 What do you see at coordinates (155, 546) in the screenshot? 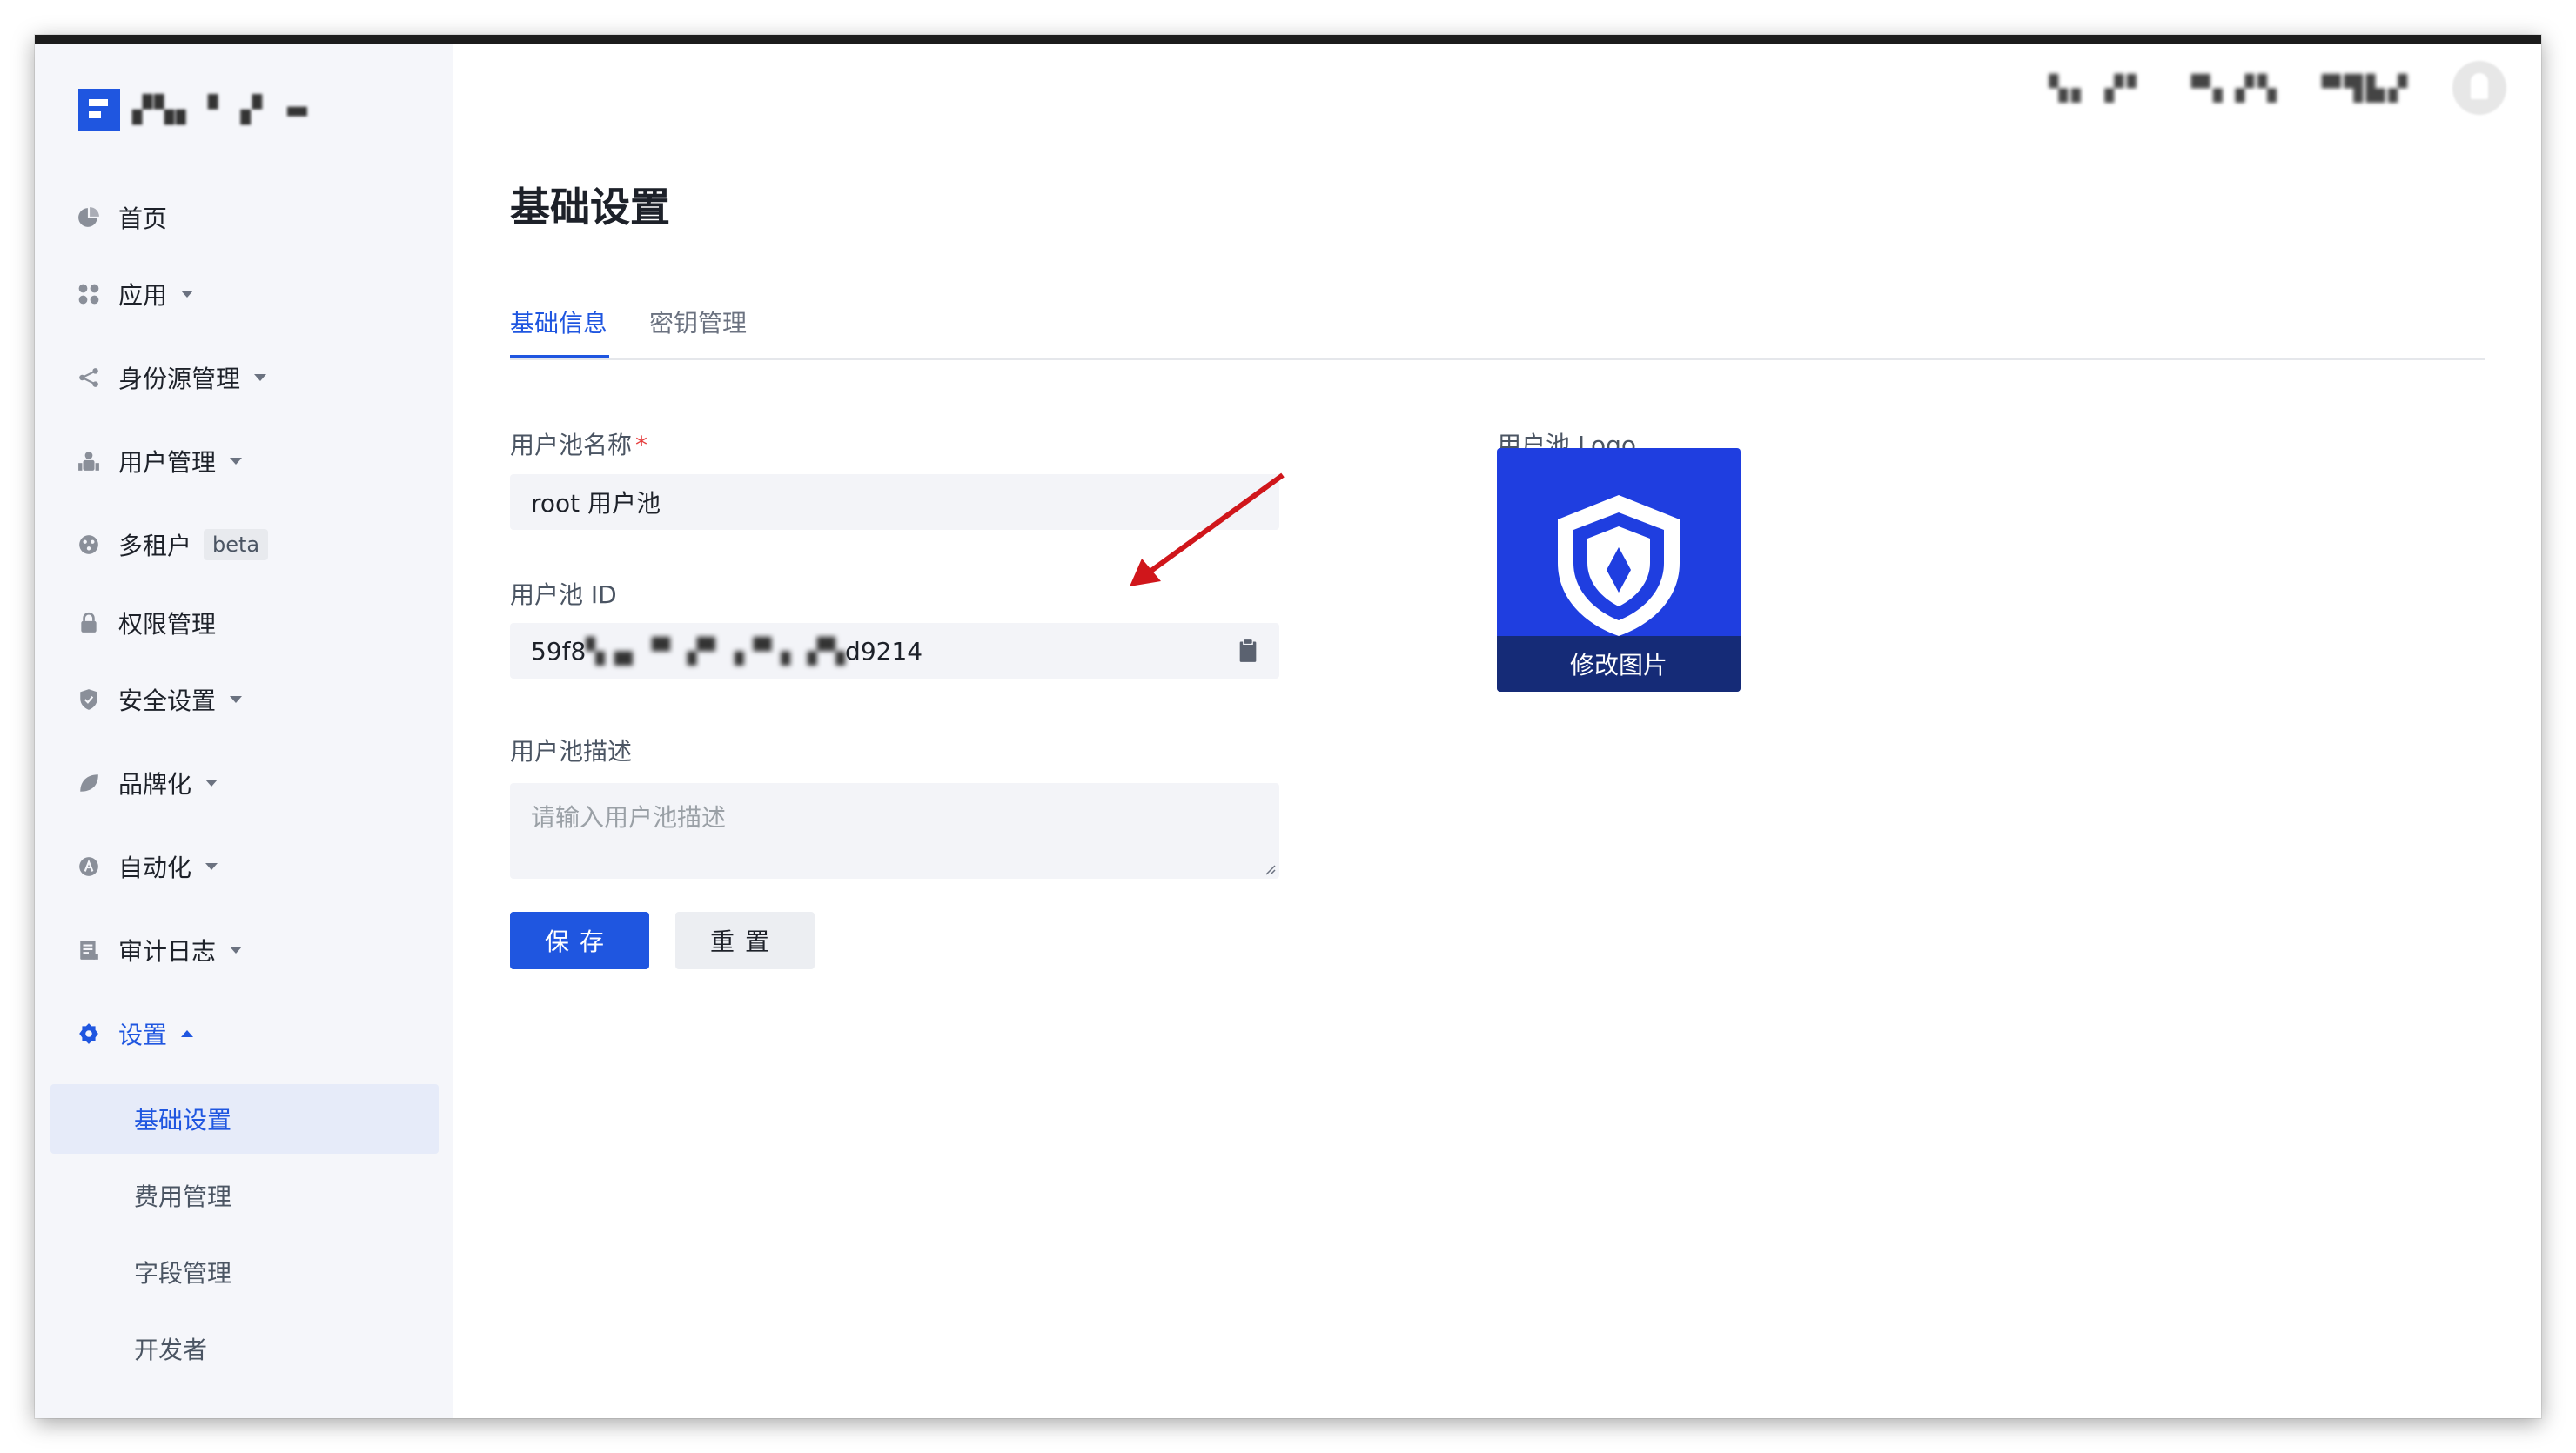
I see `sidebar-item-label: 多租户` at bounding box center [155, 546].